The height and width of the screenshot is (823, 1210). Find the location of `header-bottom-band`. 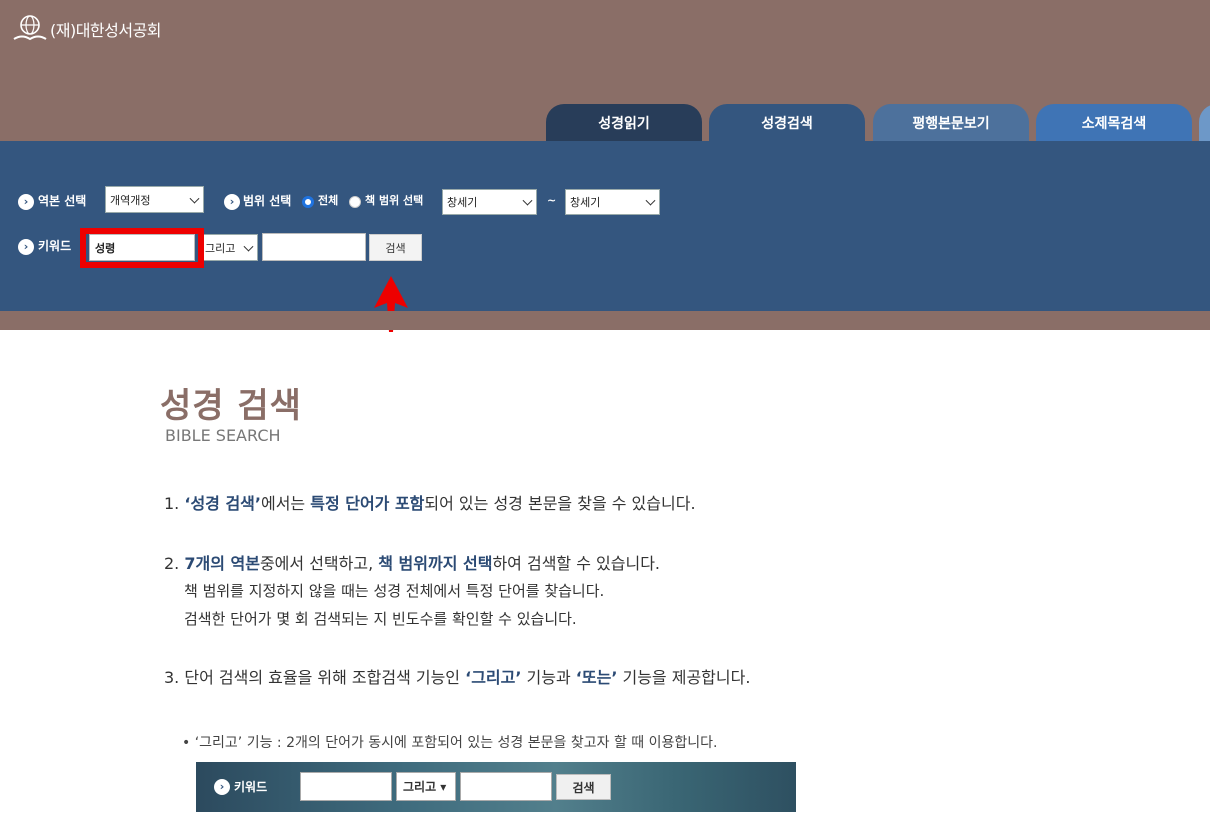

header-bottom-band is located at coordinates (605, 320).